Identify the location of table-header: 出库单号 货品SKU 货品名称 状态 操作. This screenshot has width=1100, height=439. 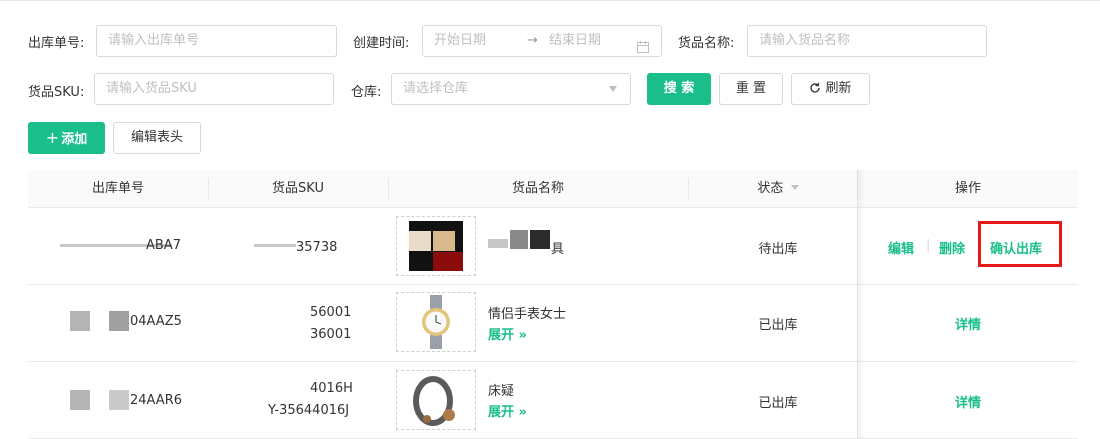
(553, 189).